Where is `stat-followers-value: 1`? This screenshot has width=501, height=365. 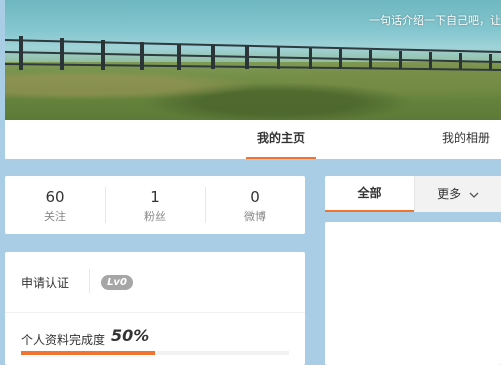
stat-followers-value: 1 is located at coordinates (155, 197).